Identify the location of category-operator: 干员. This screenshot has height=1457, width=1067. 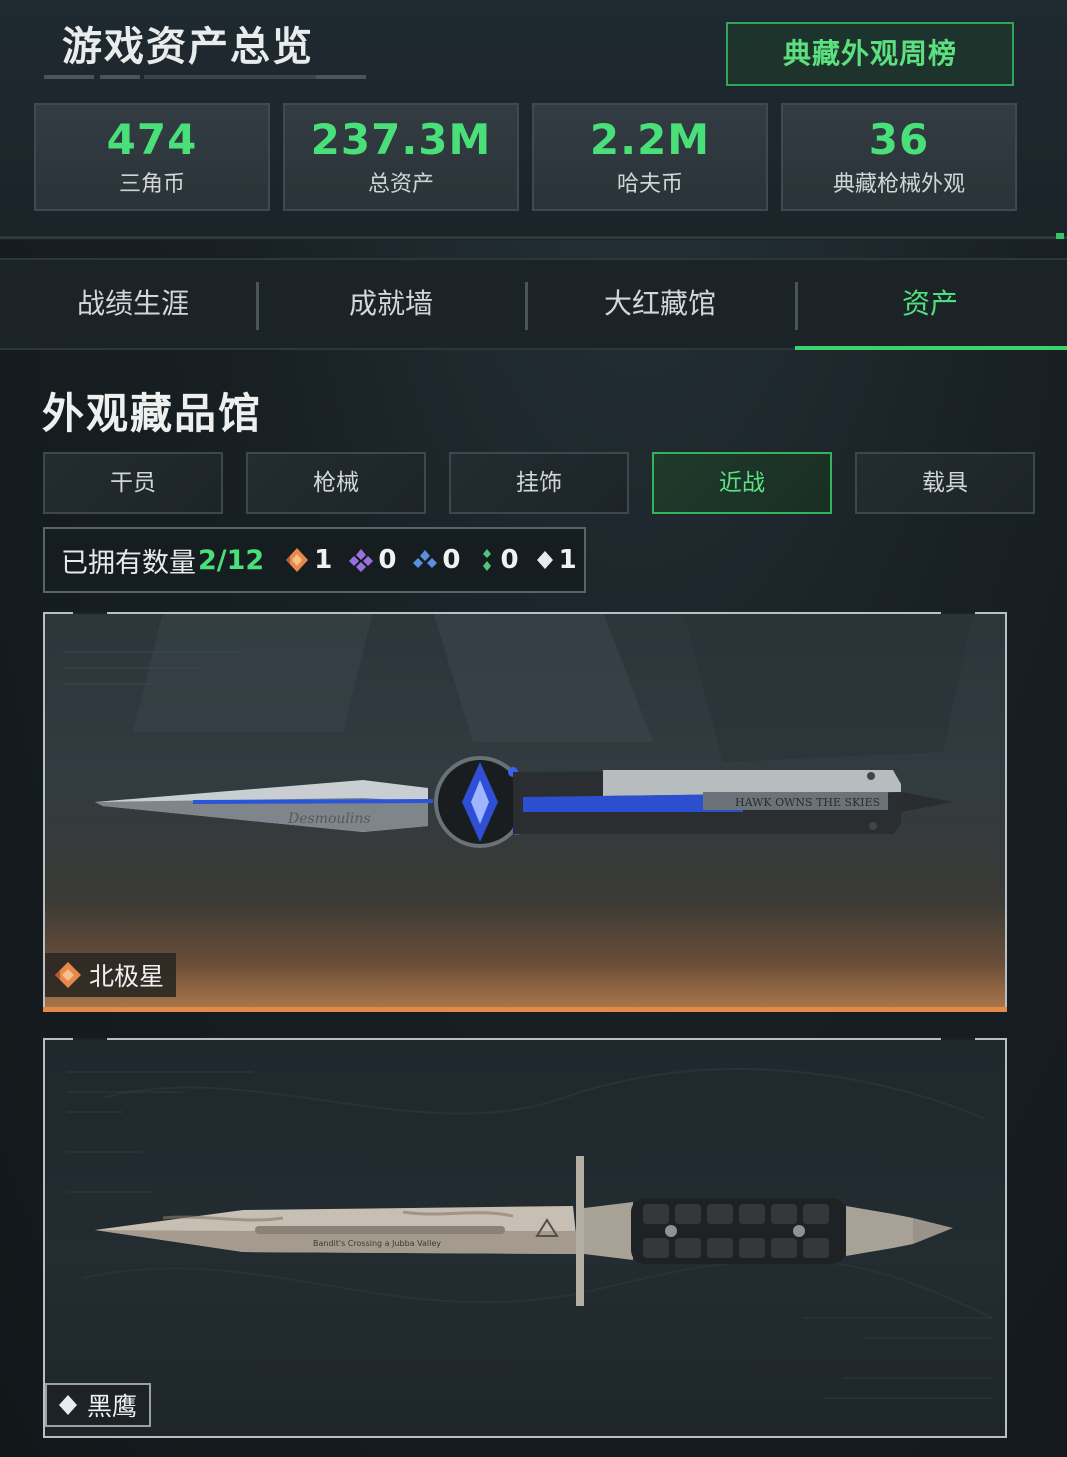
(133, 483).